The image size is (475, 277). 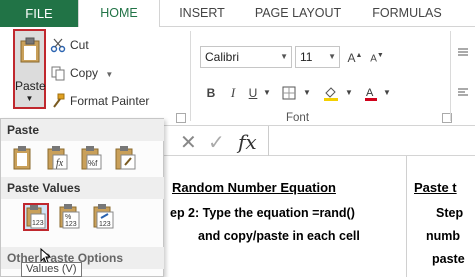 I want to click on enter-icon: ✓, so click(x=216, y=142).